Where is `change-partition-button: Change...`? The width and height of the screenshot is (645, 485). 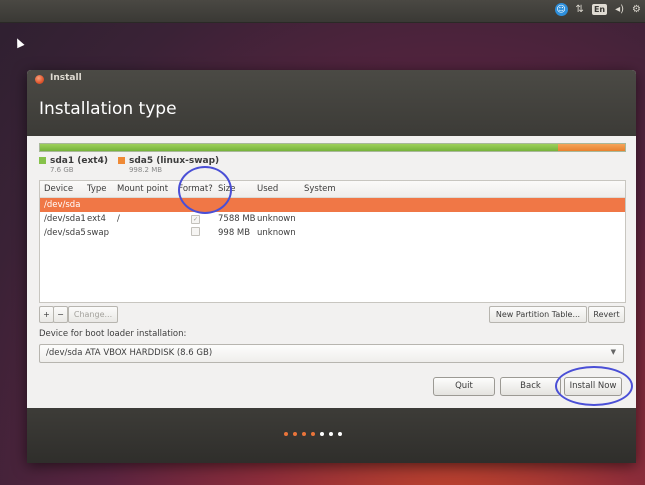
change-partition-button: Change... is located at coordinates (93, 314).